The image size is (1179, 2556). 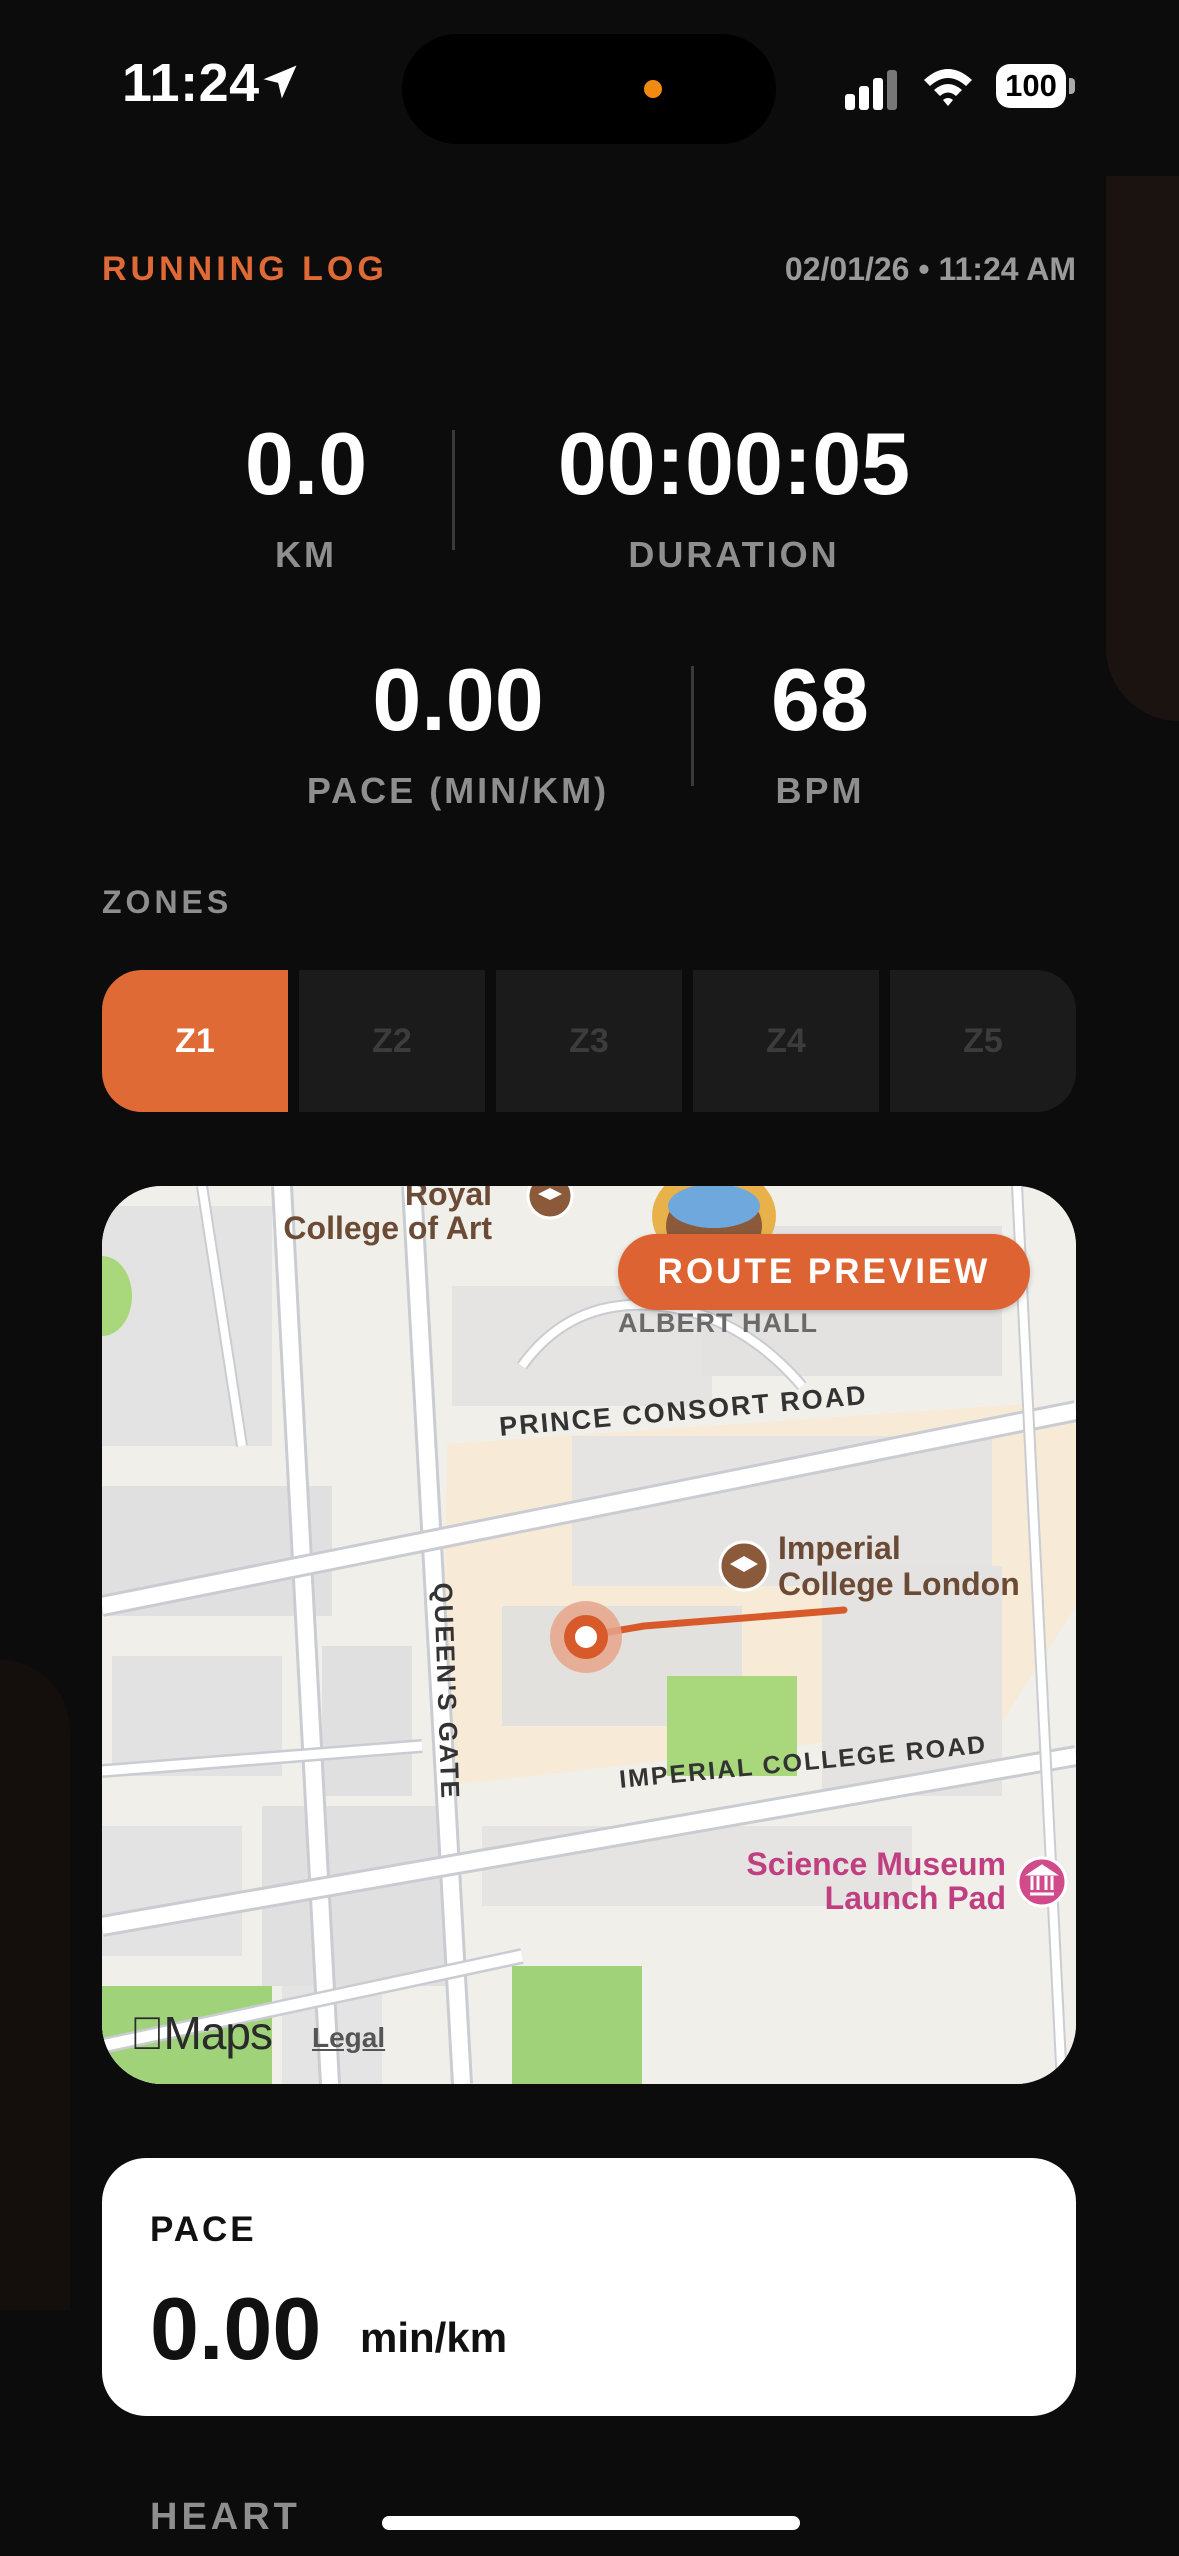 What do you see at coordinates (915, 1898) in the screenshot?
I see `map-label-science-museum-2: Launch Pad` at bounding box center [915, 1898].